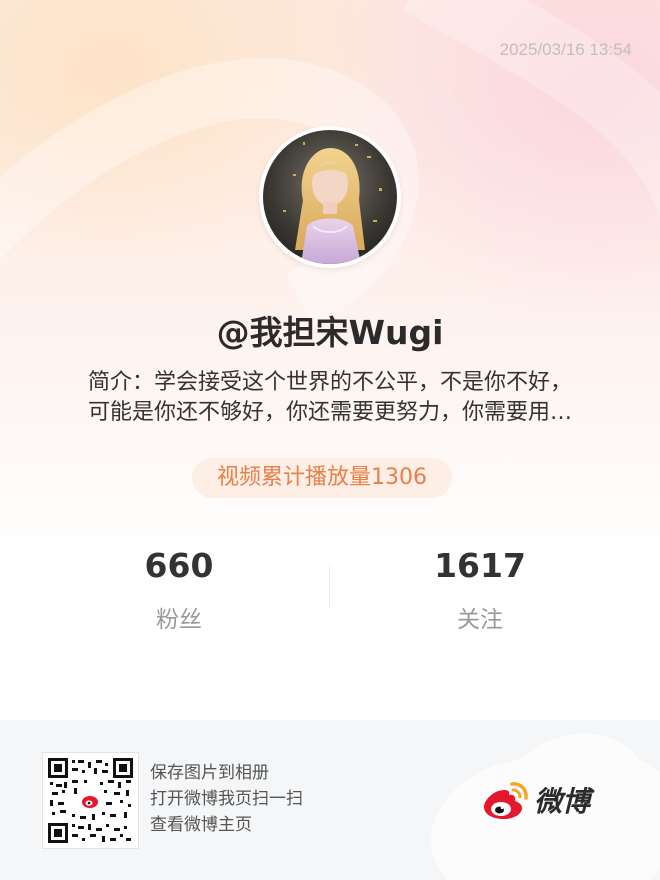  What do you see at coordinates (329, 382) in the screenshot?
I see `bio-line: 简介：学会接受这个世界的不公平，不是你不好，` at bounding box center [329, 382].